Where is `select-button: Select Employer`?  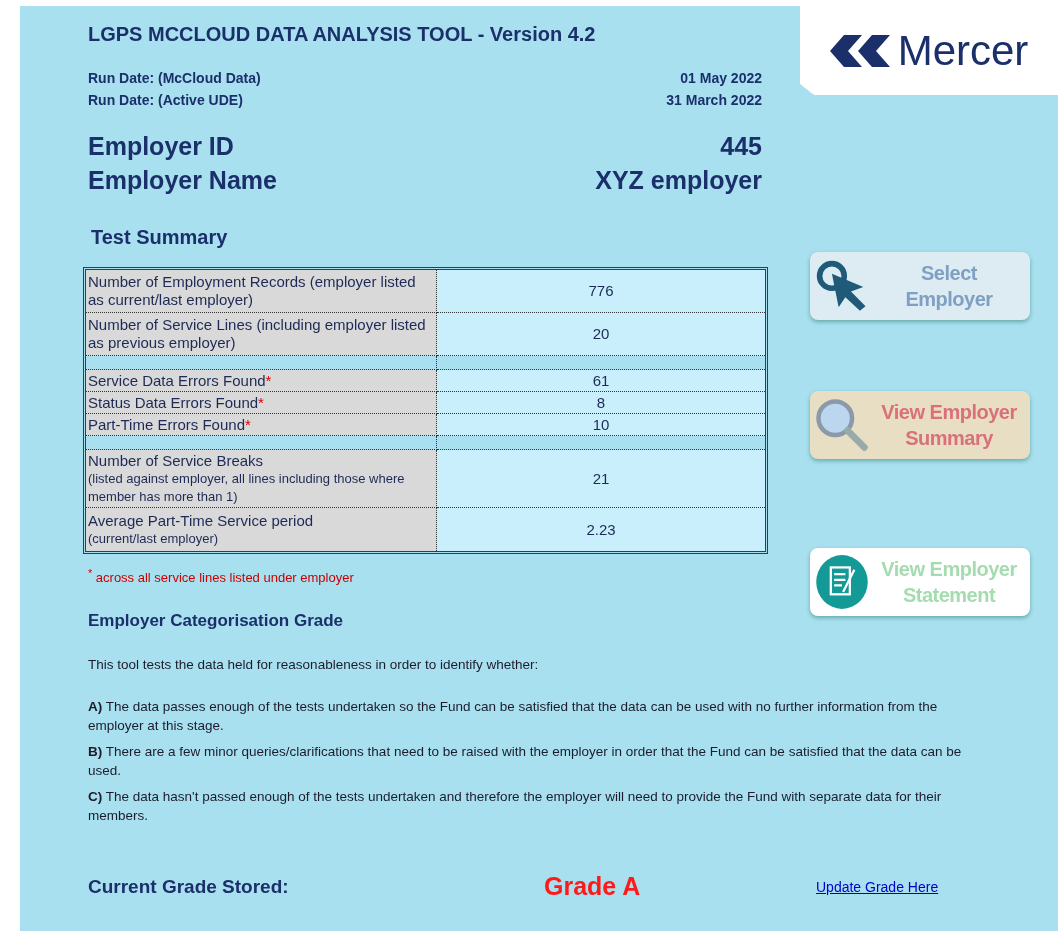 select-button: Select Employer is located at coordinates (920, 286).